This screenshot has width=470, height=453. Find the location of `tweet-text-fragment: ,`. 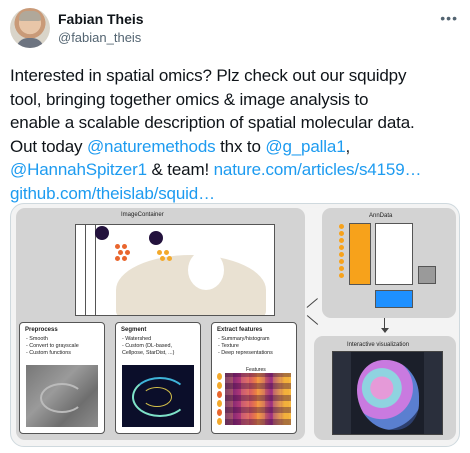

tweet-text-fragment: , is located at coordinates (348, 146).